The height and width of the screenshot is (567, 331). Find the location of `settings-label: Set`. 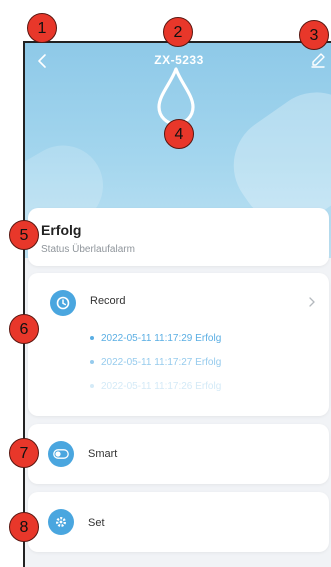

settings-label: Set is located at coordinates (96, 523).